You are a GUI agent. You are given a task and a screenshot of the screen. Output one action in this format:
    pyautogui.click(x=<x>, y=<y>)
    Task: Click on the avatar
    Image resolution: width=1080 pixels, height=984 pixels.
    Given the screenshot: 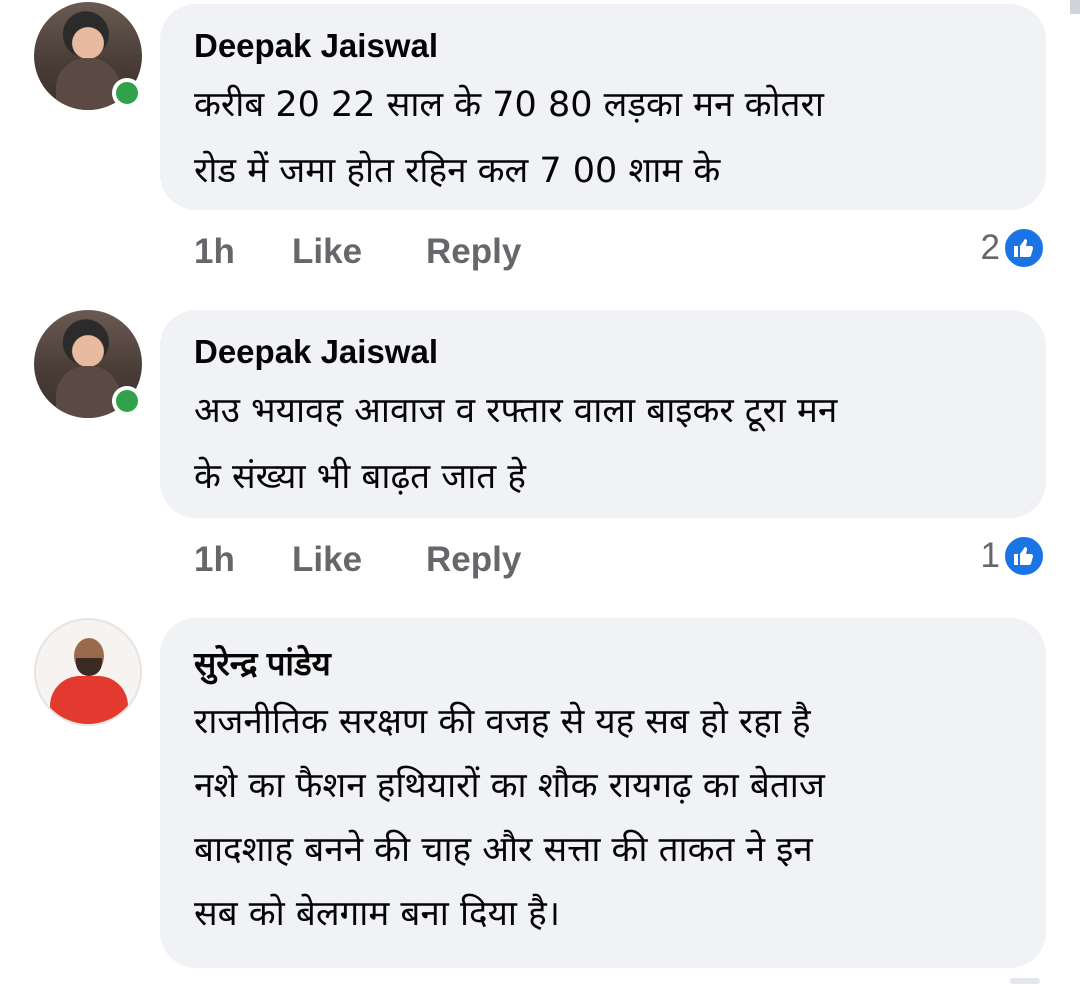 What is the action you would take?
    pyautogui.click(x=88, y=672)
    